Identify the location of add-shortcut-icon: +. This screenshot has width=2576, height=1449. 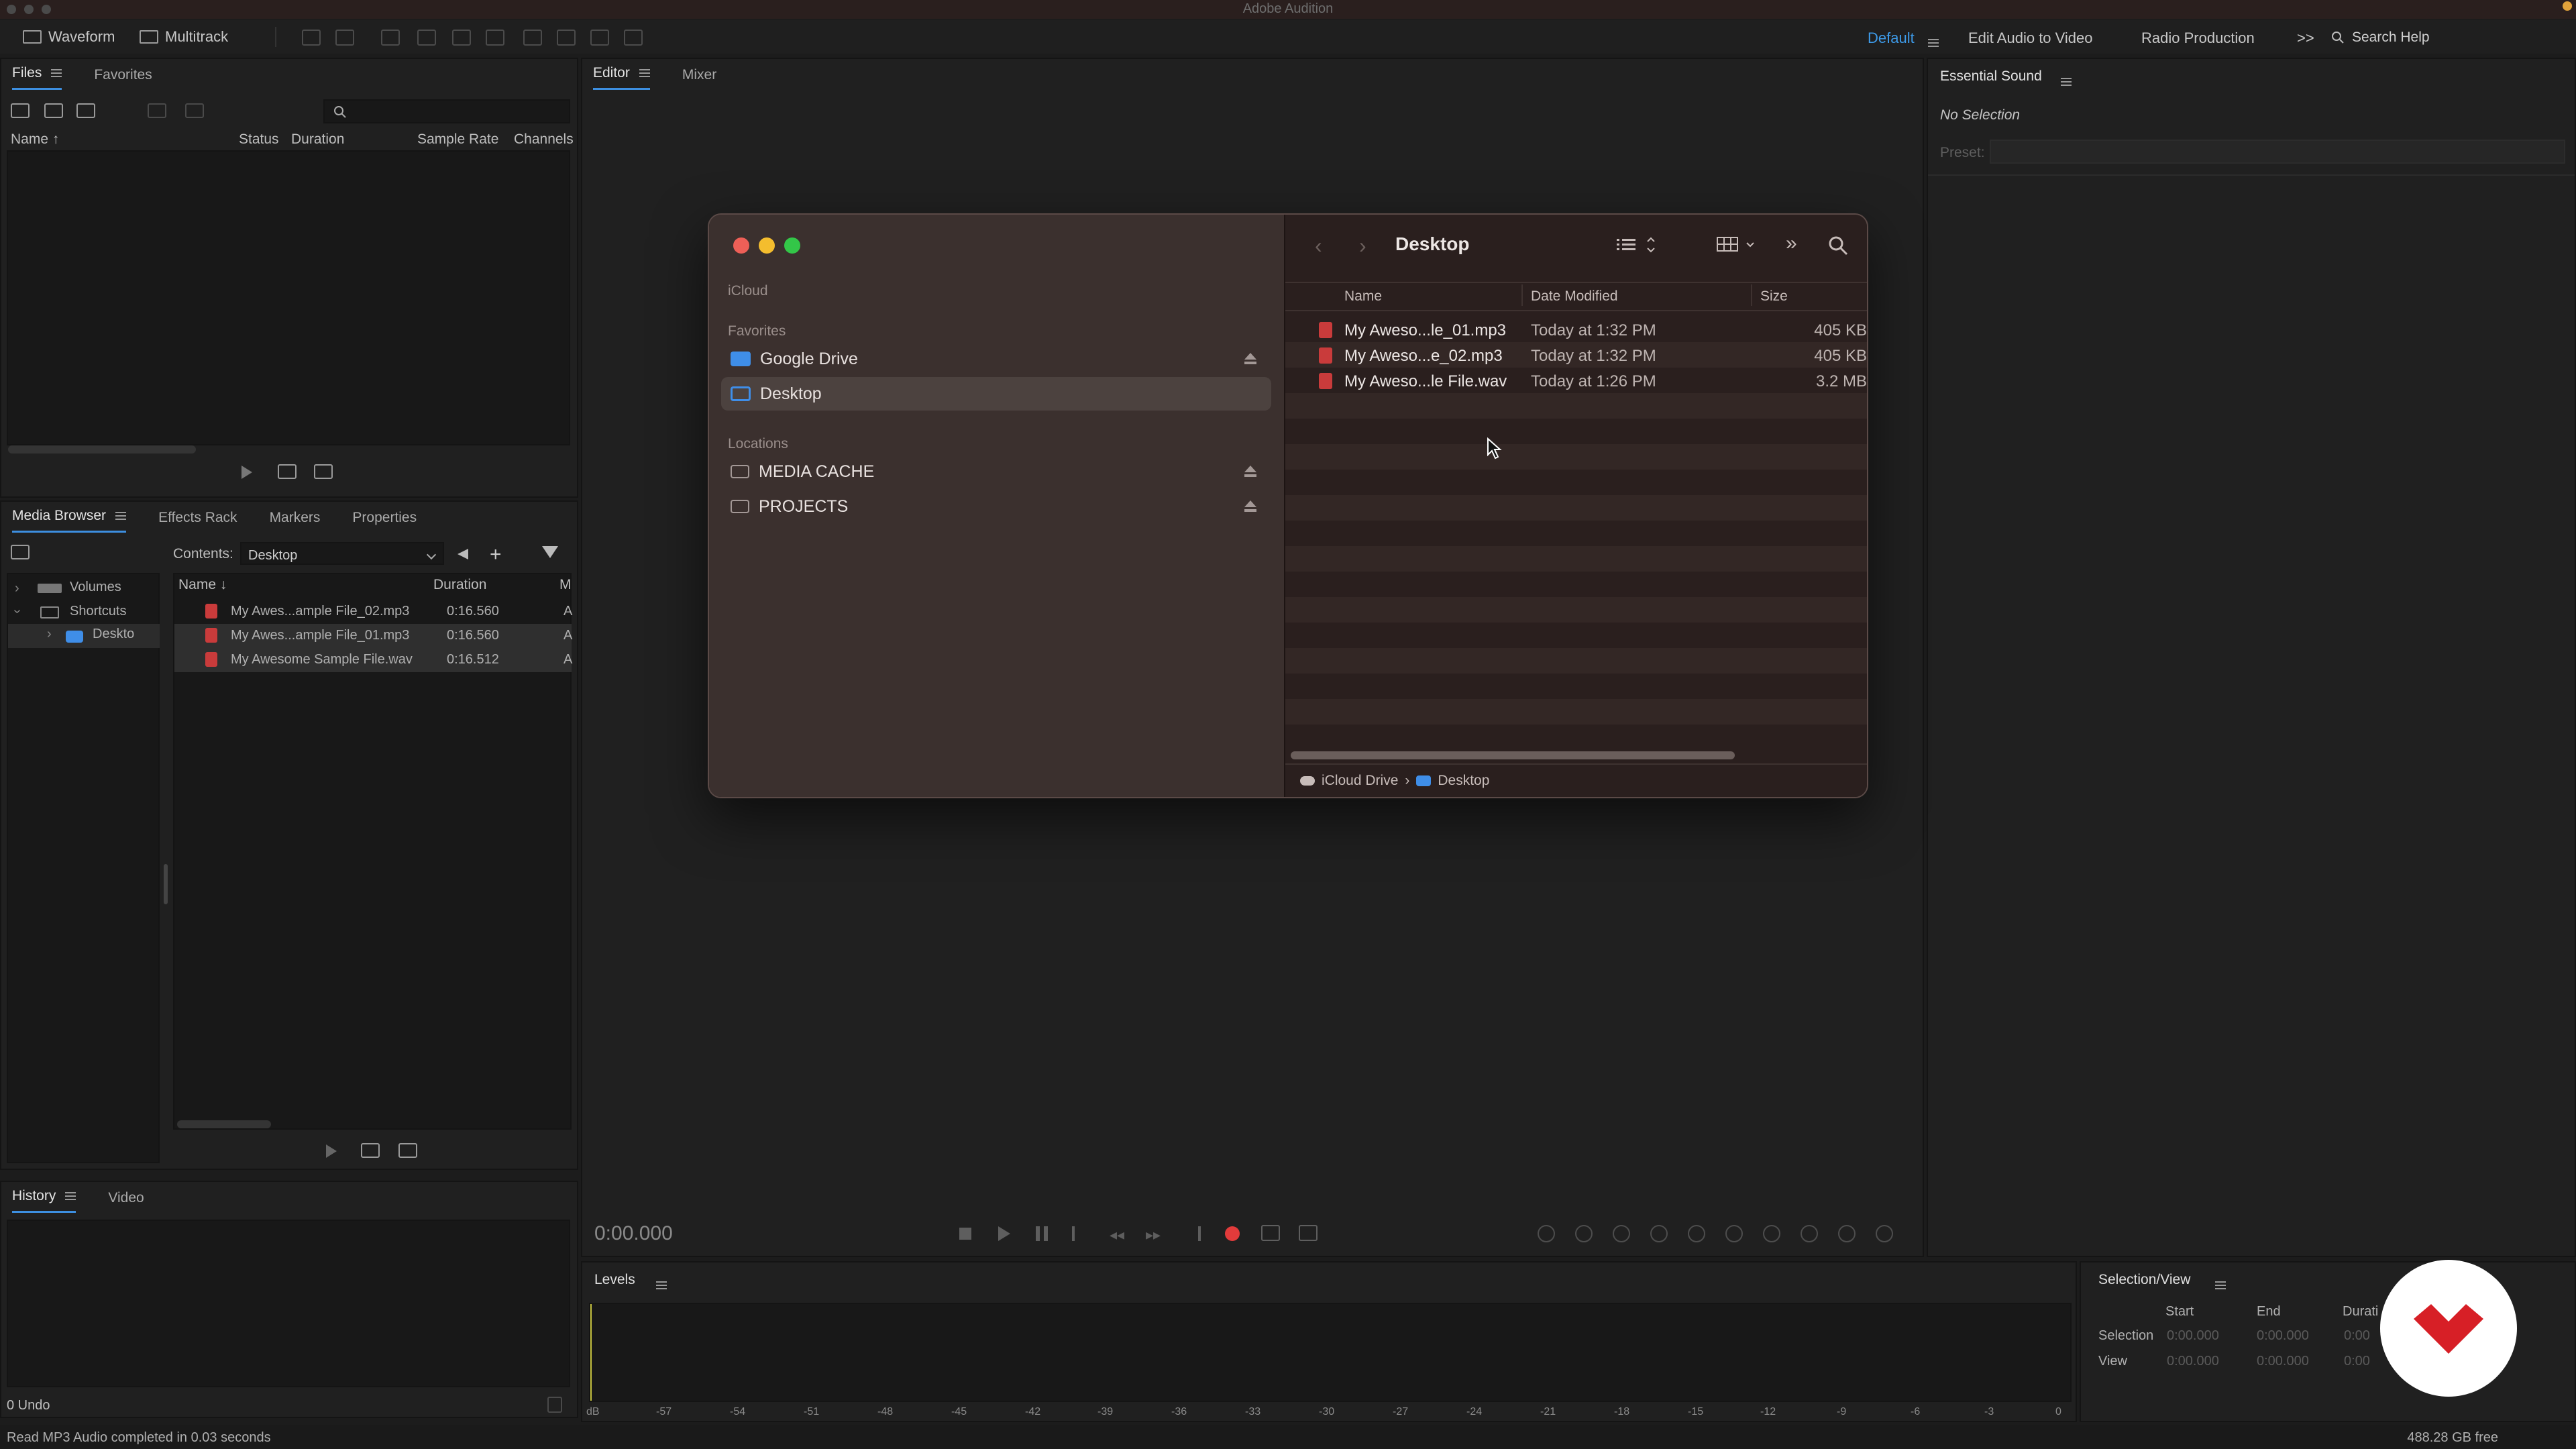
(496, 554).